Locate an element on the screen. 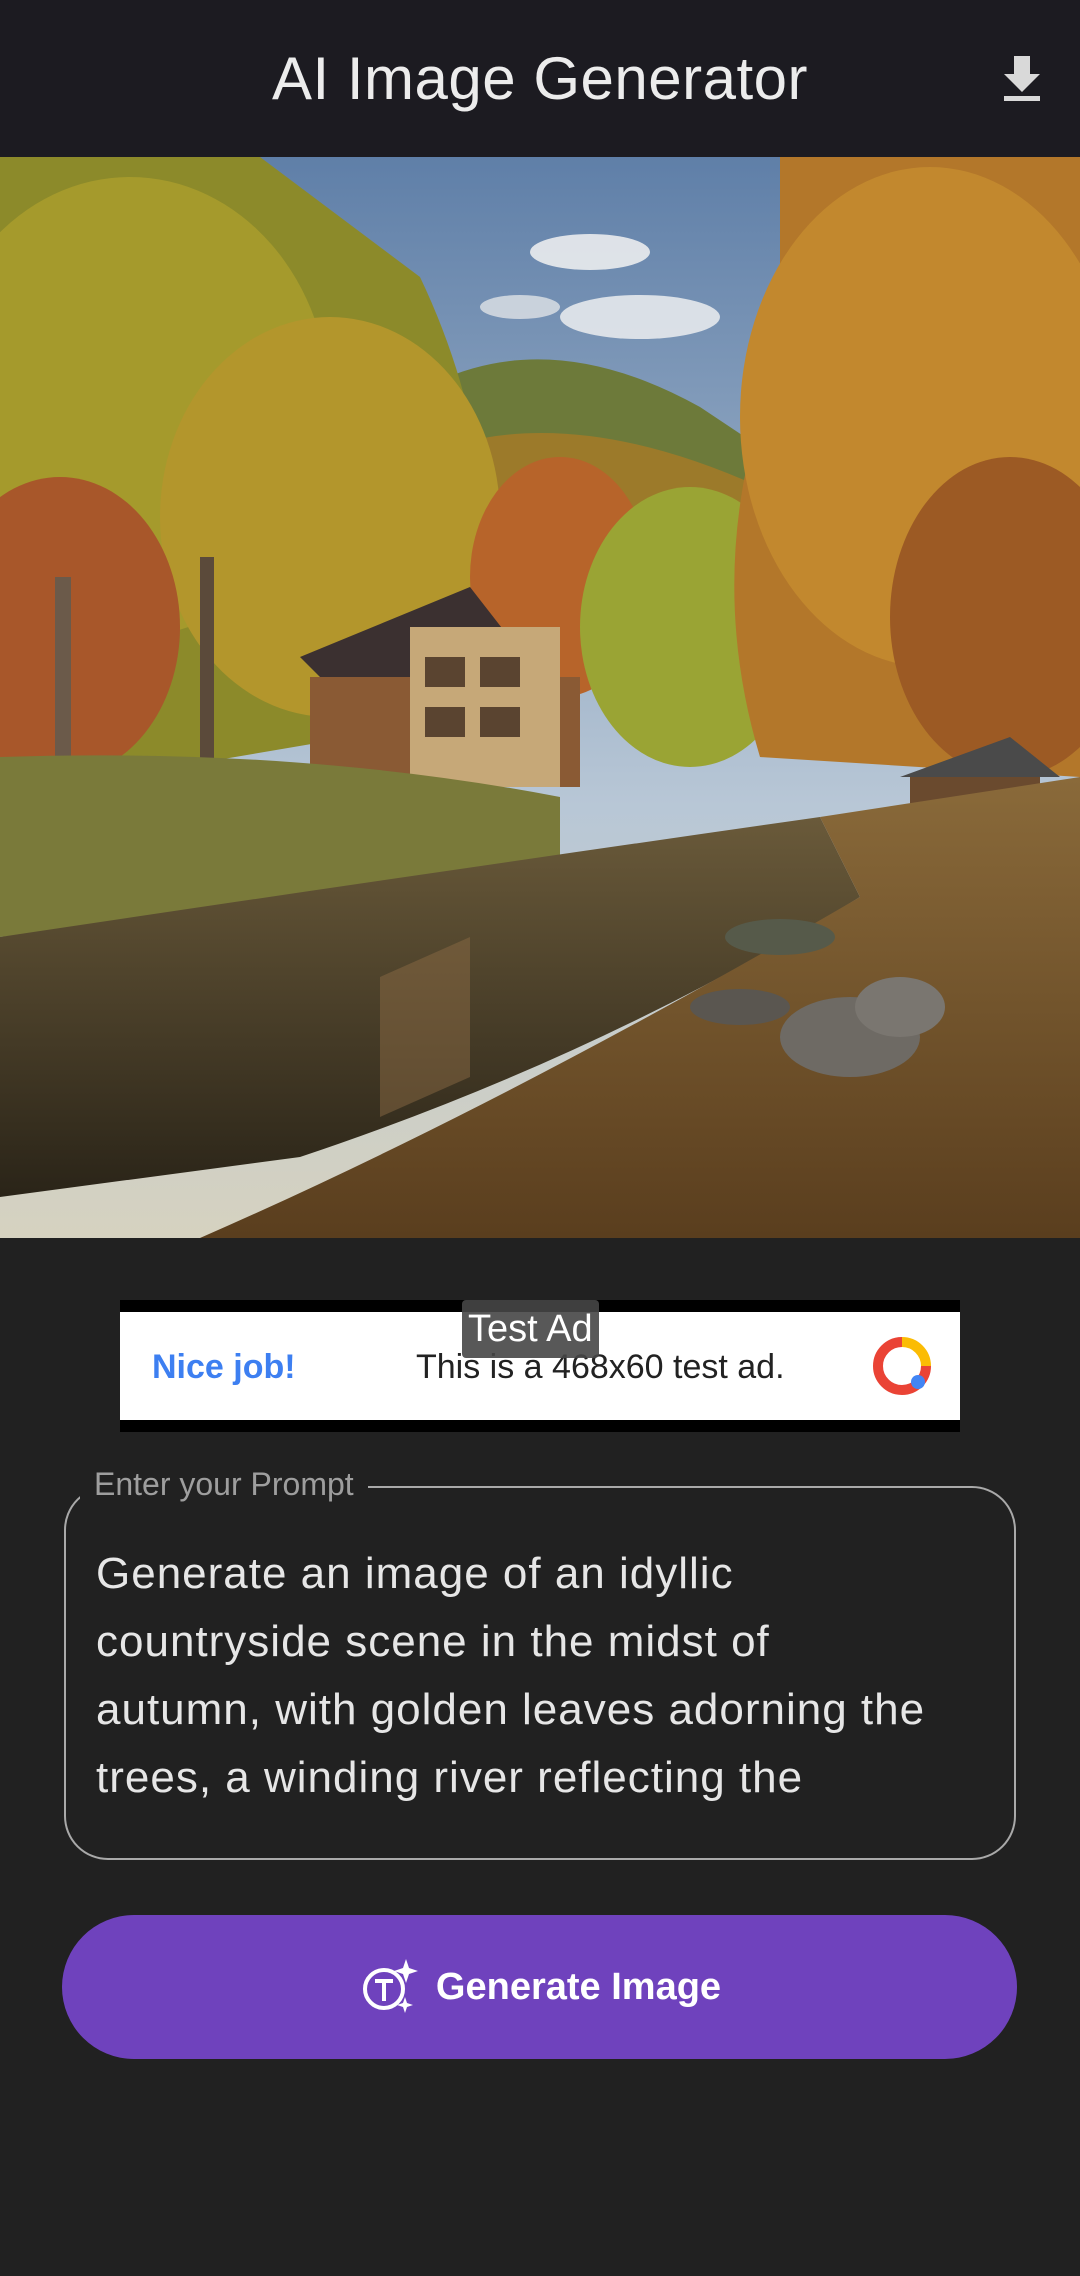 The width and height of the screenshot is (1080, 2276). generate-image-button: Generate Image is located at coordinates (539, 1987).